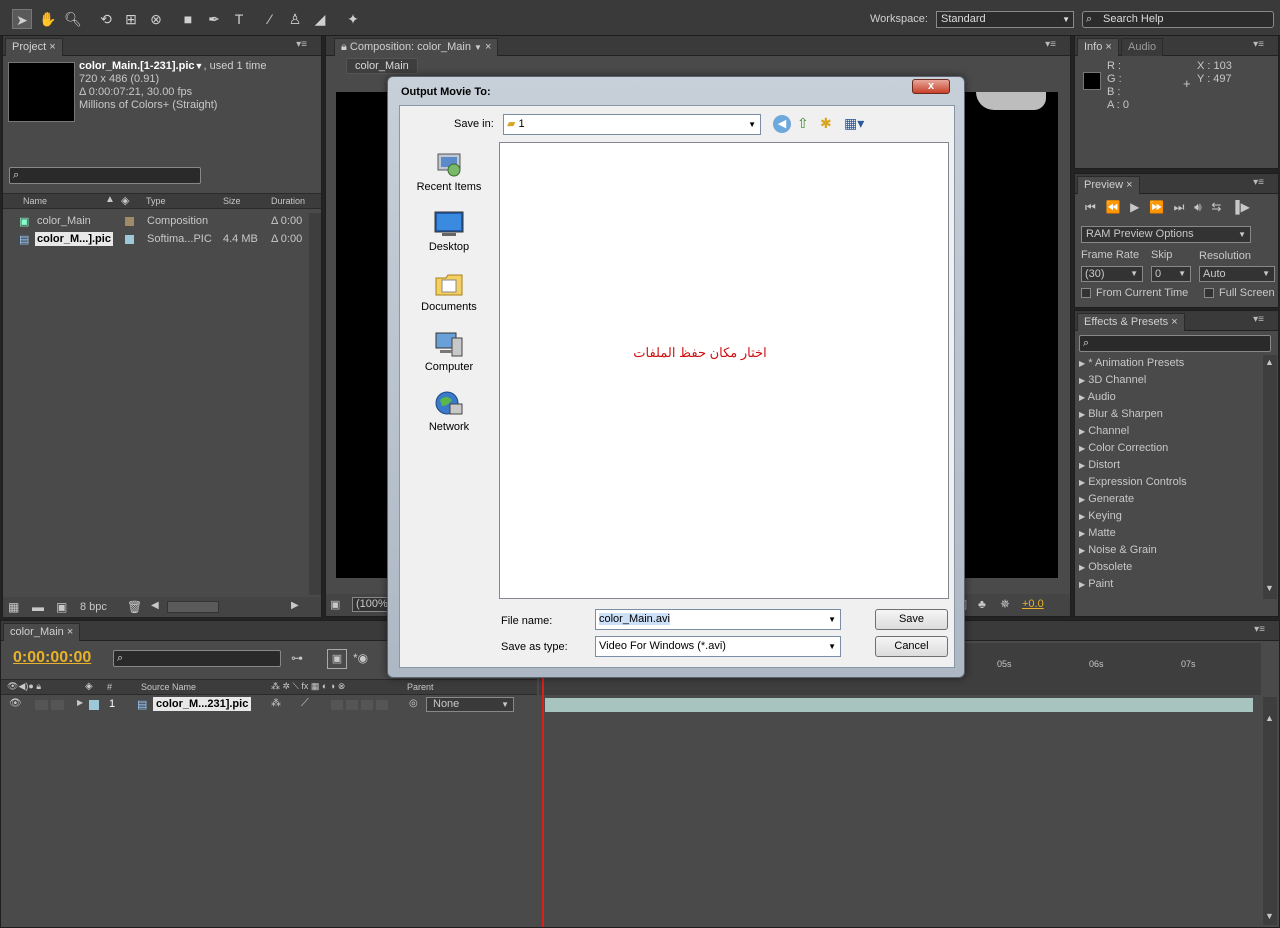 The image size is (1280, 928). I want to click on list-item: ▶ Matte, so click(1097, 533).